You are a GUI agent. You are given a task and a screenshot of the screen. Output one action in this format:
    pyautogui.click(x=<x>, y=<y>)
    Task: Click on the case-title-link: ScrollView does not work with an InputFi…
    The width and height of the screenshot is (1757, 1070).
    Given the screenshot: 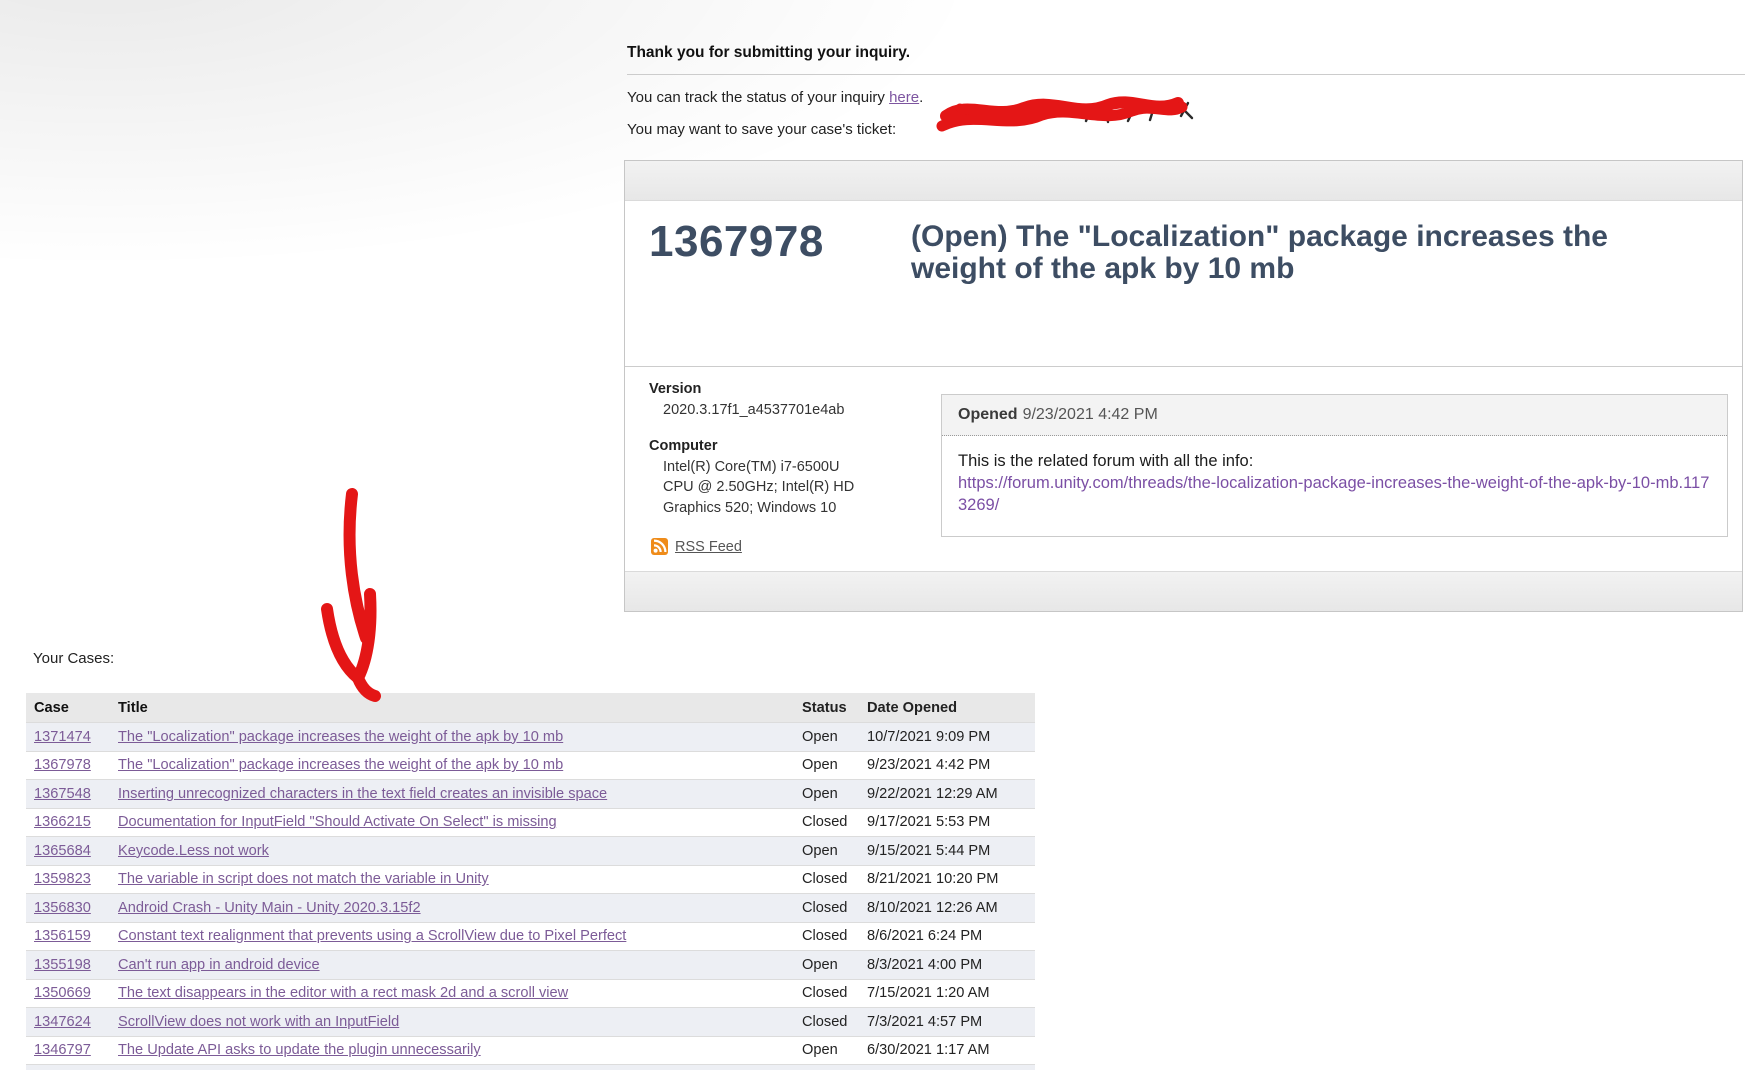 What is the action you would take?
    pyautogui.click(x=258, y=1022)
    